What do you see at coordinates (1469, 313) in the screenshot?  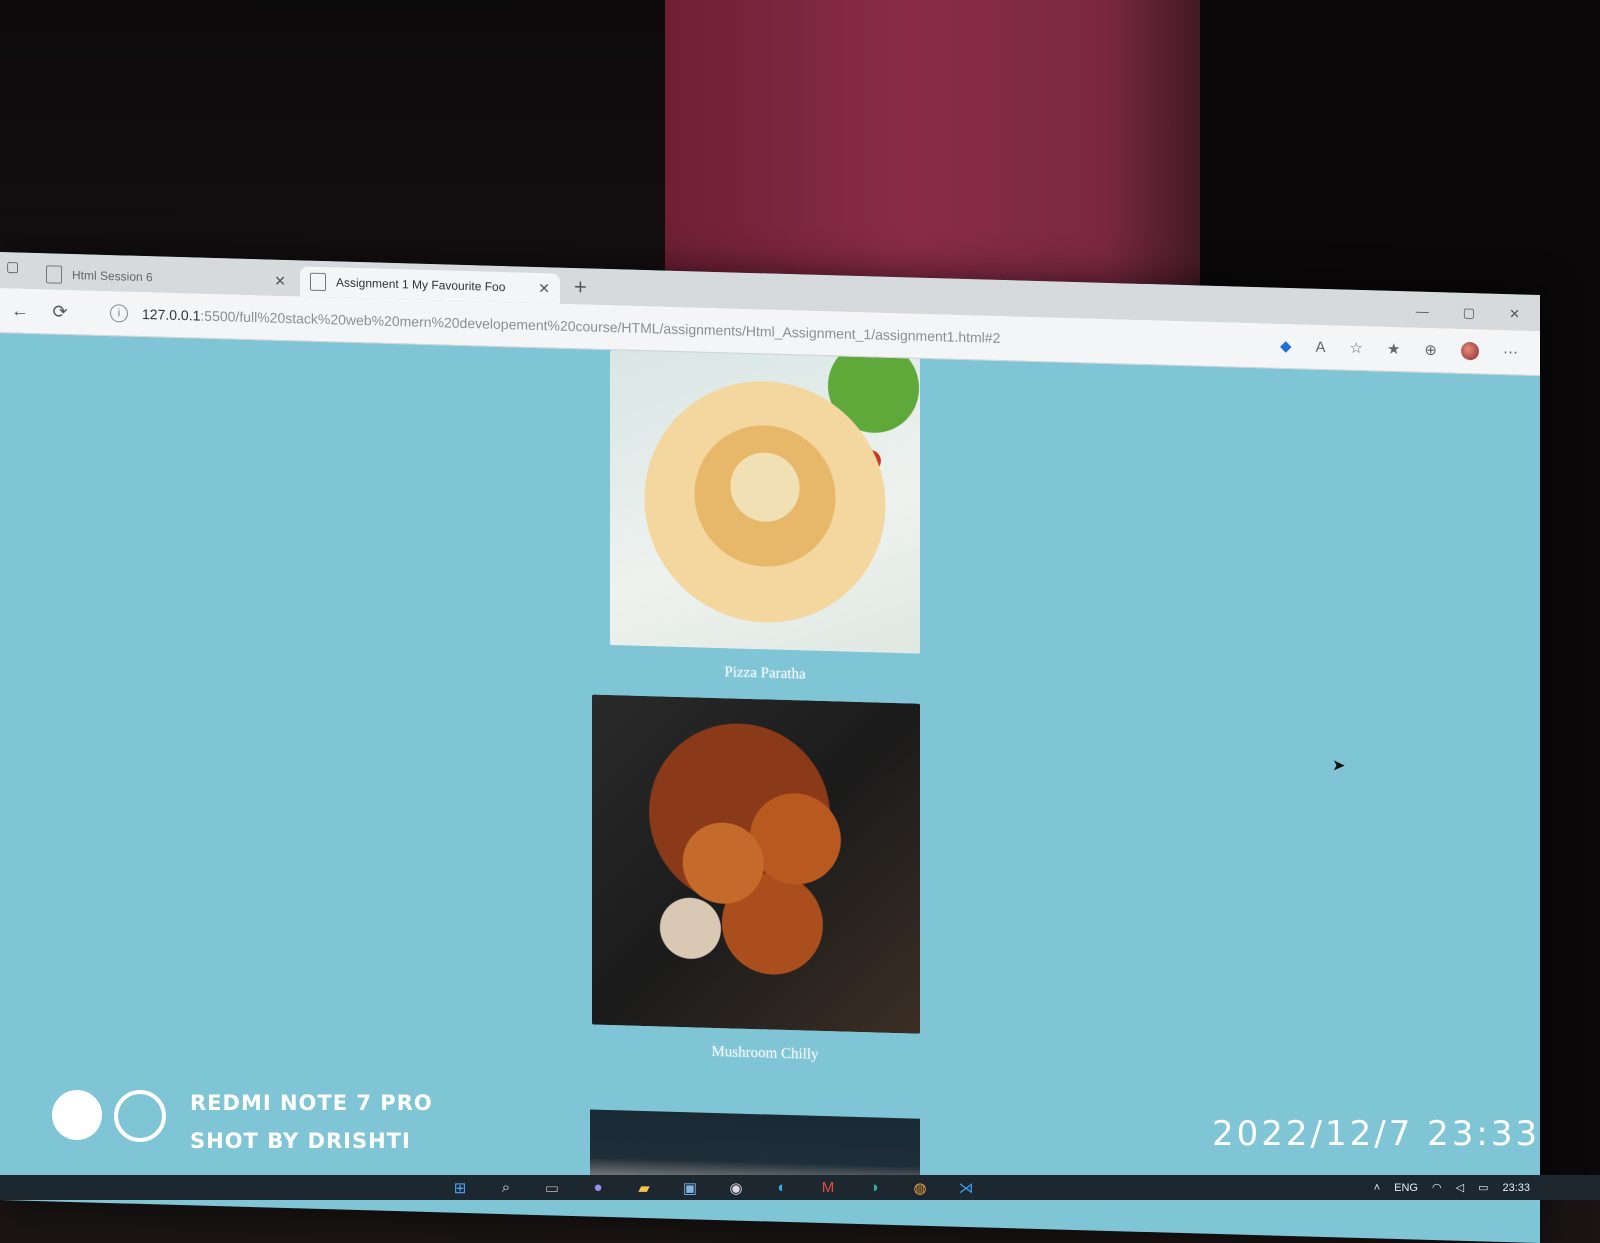 I see `maximize-icon: ▢` at bounding box center [1469, 313].